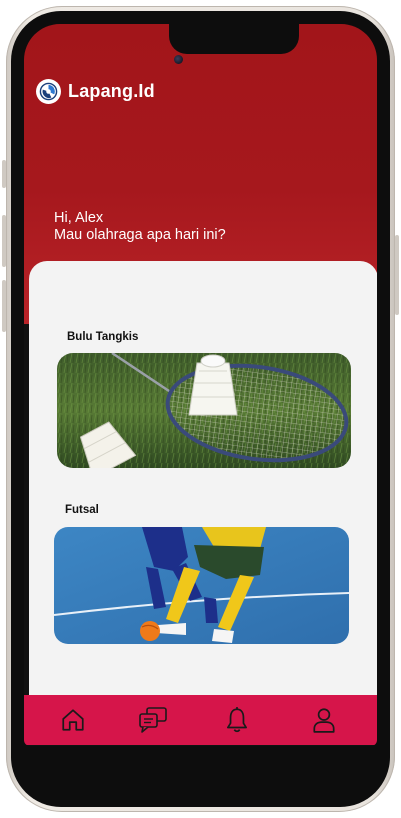 This screenshot has width=401, height=818. I want to click on bottom-navigation, so click(200, 720).